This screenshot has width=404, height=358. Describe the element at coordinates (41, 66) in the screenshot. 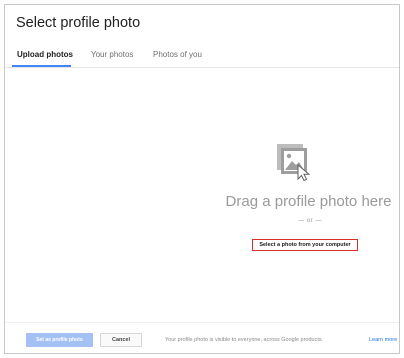

I see `active-tab-indicator` at that location.